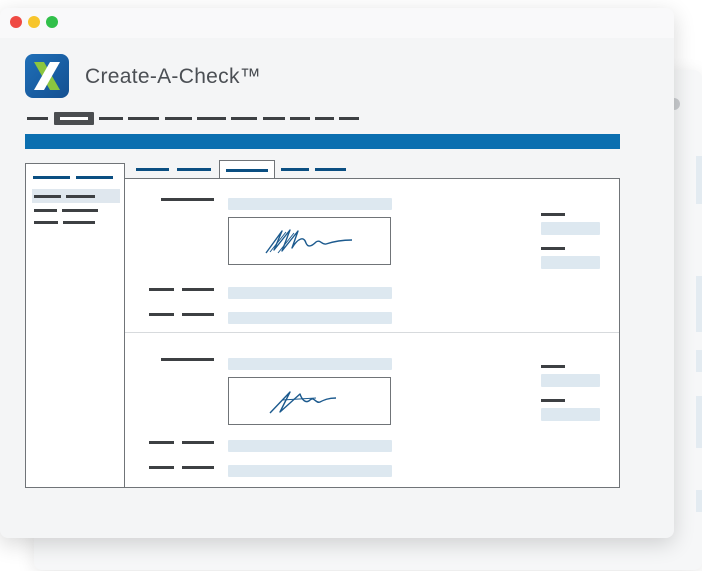 The height and width of the screenshot is (571, 702). I want to click on close-button, so click(16, 22).